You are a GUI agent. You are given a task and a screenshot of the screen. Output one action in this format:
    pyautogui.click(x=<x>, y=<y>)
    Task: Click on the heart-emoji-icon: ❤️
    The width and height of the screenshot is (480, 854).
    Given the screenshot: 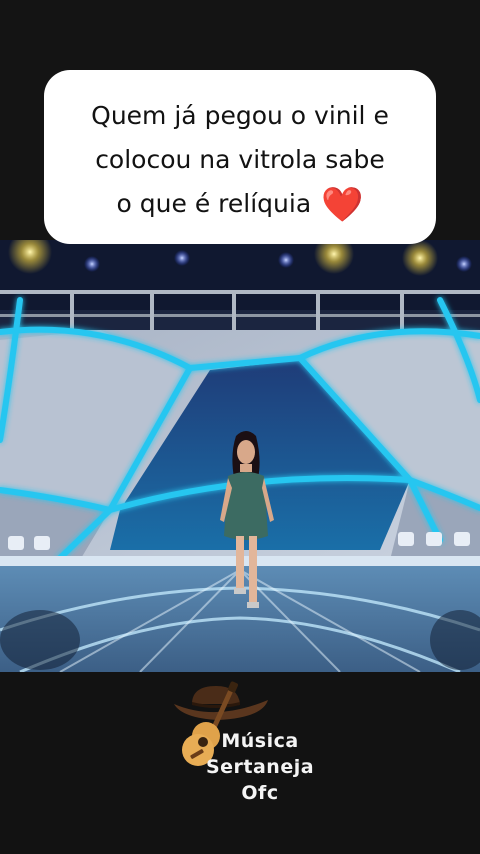 What is the action you would take?
    pyautogui.click(x=342, y=205)
    